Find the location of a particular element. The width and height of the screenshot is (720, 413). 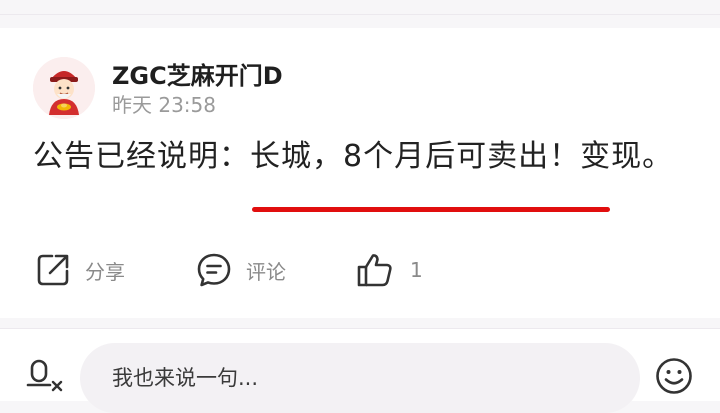

comment-label: 评论 is located at coordinates (266, 271).